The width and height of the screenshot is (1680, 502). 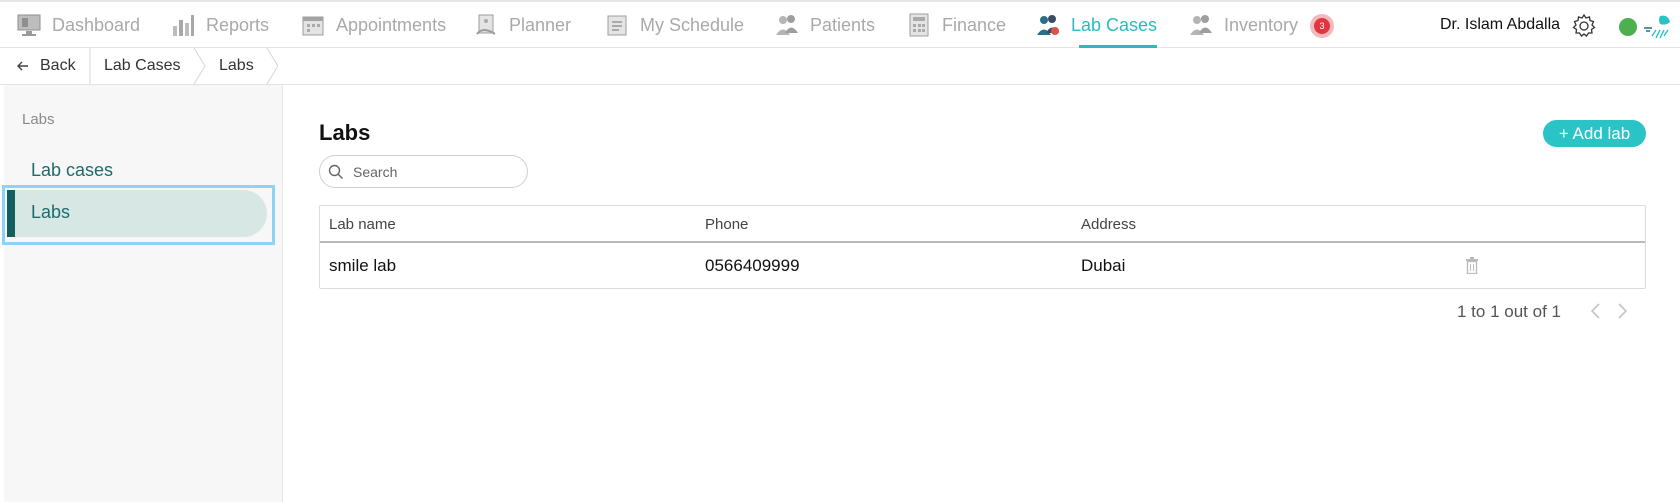 I want to click on sidebar-active-highlight: Labs, so click(x=137, y=213).